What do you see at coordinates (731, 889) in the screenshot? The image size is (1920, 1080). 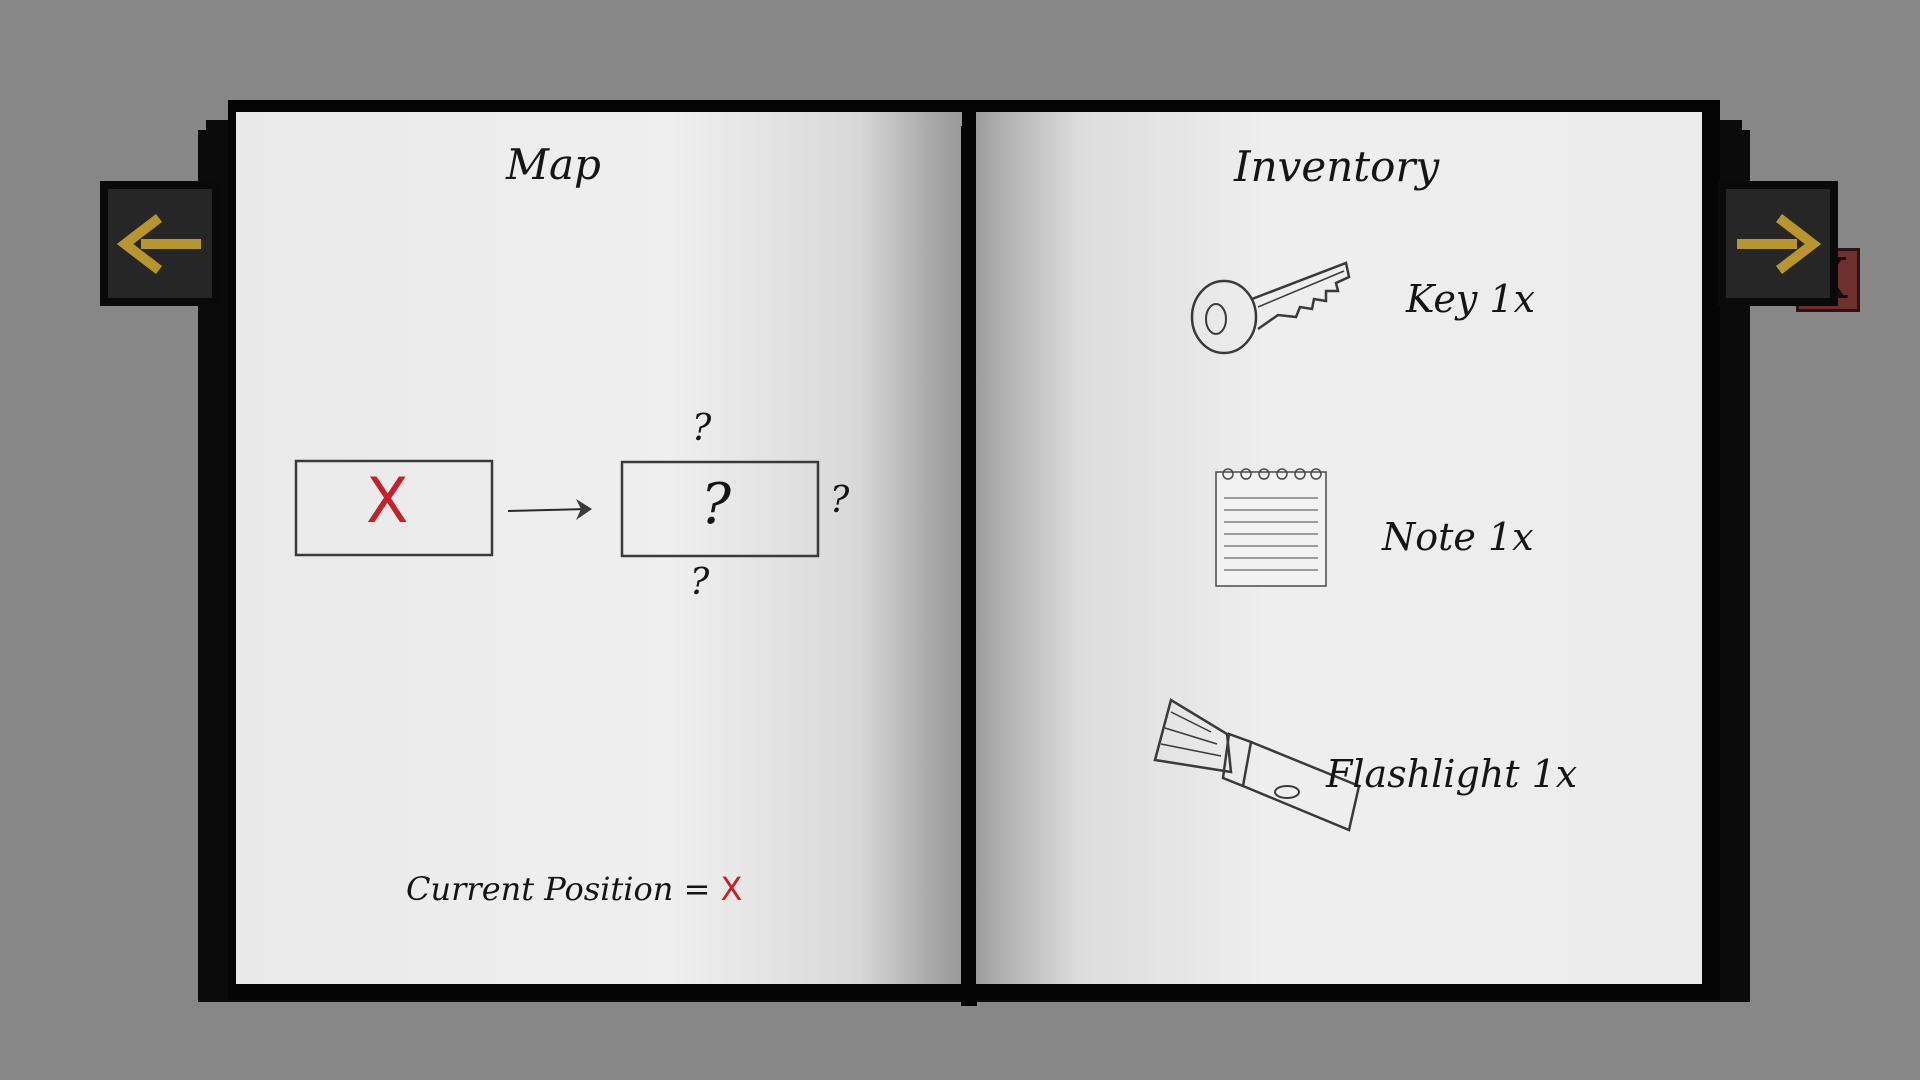 I see `legend-mark: X` at bounding box center [731, 889].